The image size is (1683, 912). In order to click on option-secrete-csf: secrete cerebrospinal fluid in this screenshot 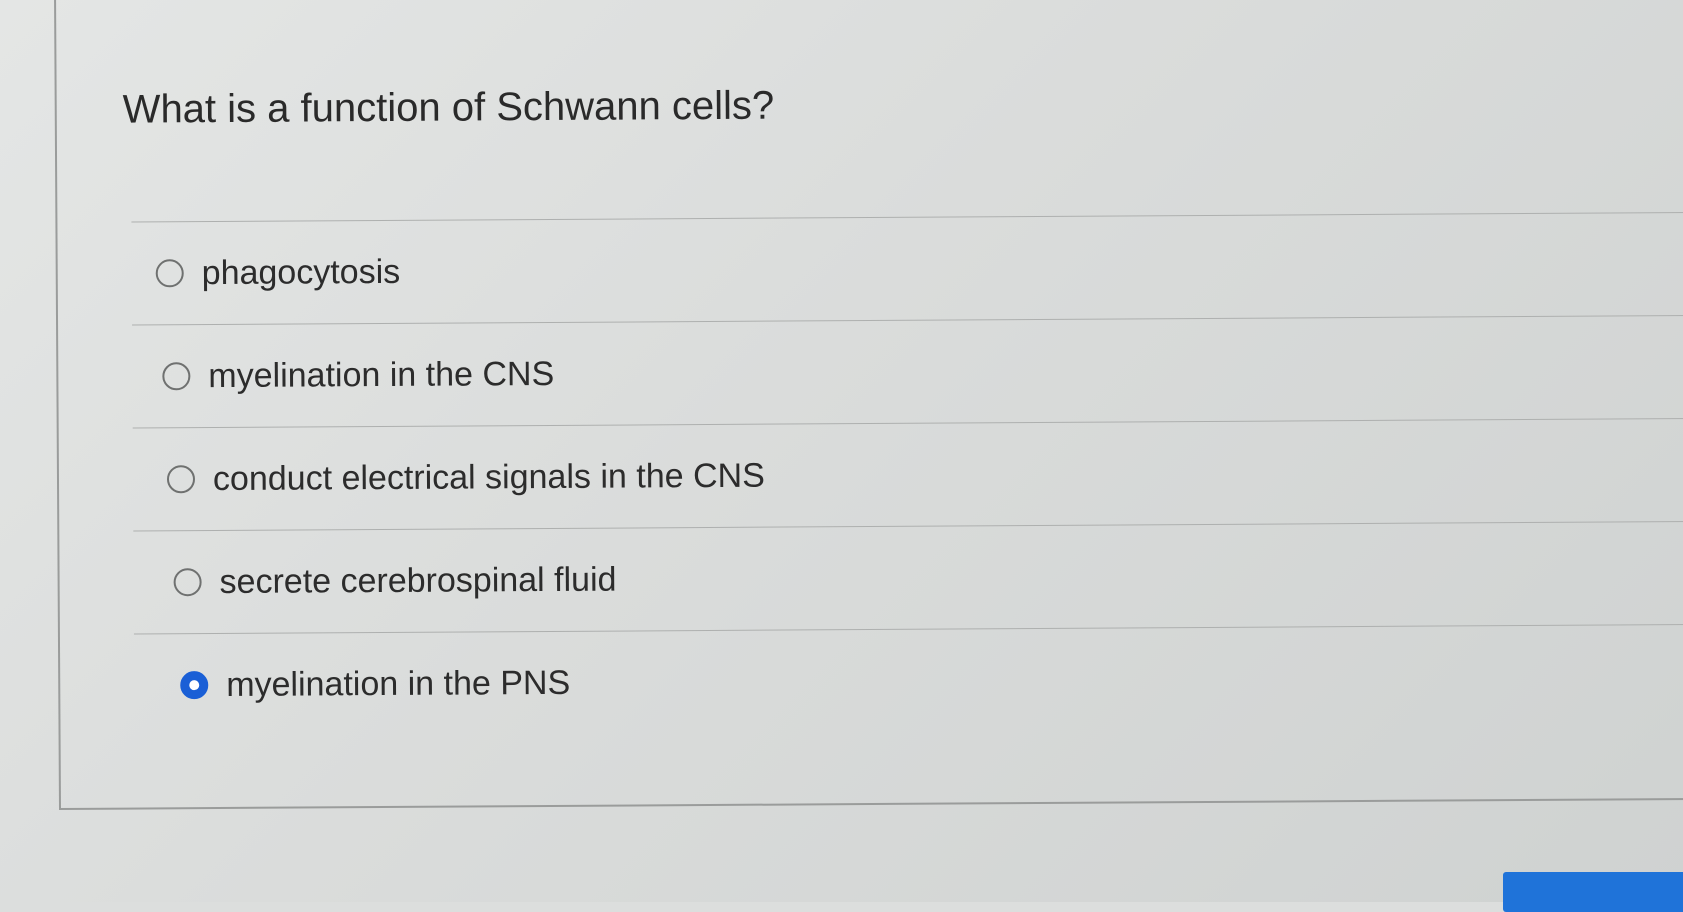, I will do `click(908, 578)`.